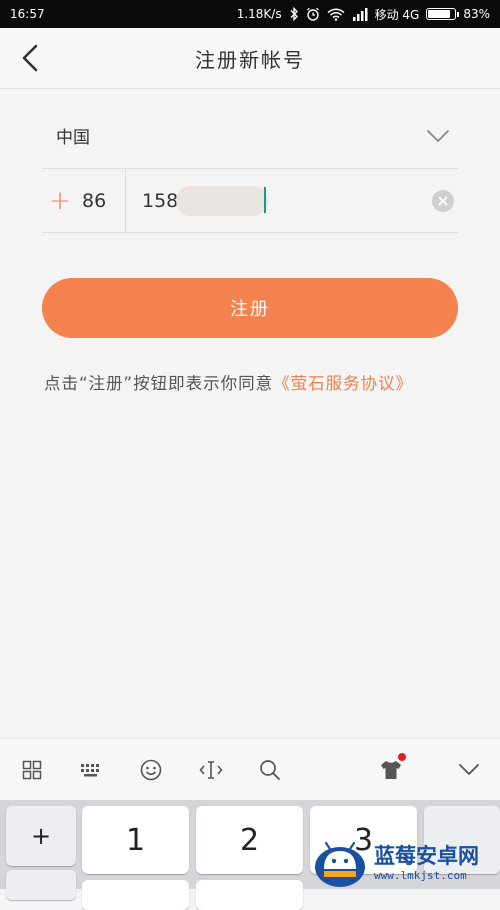  Describe the element at coordinates (60, 200) in the screenshot. I see `plus-icon: +` at that location.